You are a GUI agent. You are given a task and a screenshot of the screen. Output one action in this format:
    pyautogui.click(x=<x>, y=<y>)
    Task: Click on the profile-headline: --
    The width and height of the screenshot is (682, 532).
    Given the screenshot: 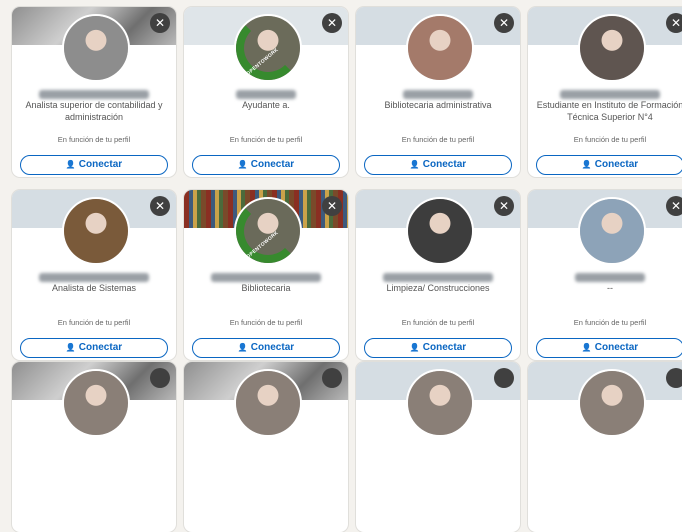 What is the action you would take?
    pyautogui.click(x=610, y=288)
    